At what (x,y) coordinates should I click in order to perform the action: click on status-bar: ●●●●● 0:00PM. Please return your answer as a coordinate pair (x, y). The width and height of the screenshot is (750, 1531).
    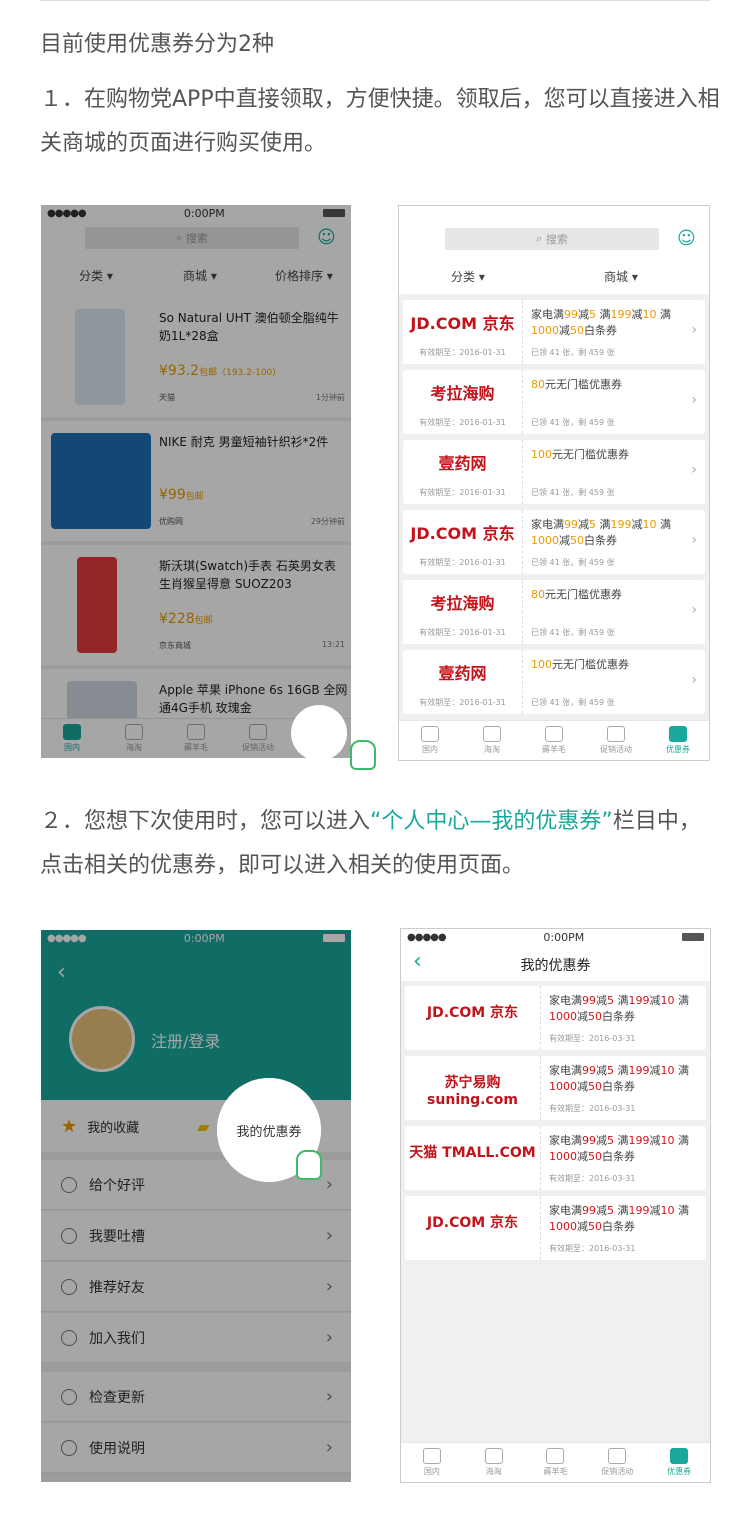
    Looking at the image, I should click on (555, 937).